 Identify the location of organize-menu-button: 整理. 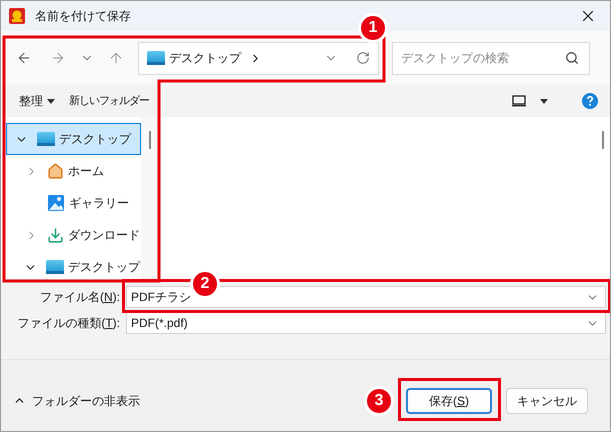
(37, 101).